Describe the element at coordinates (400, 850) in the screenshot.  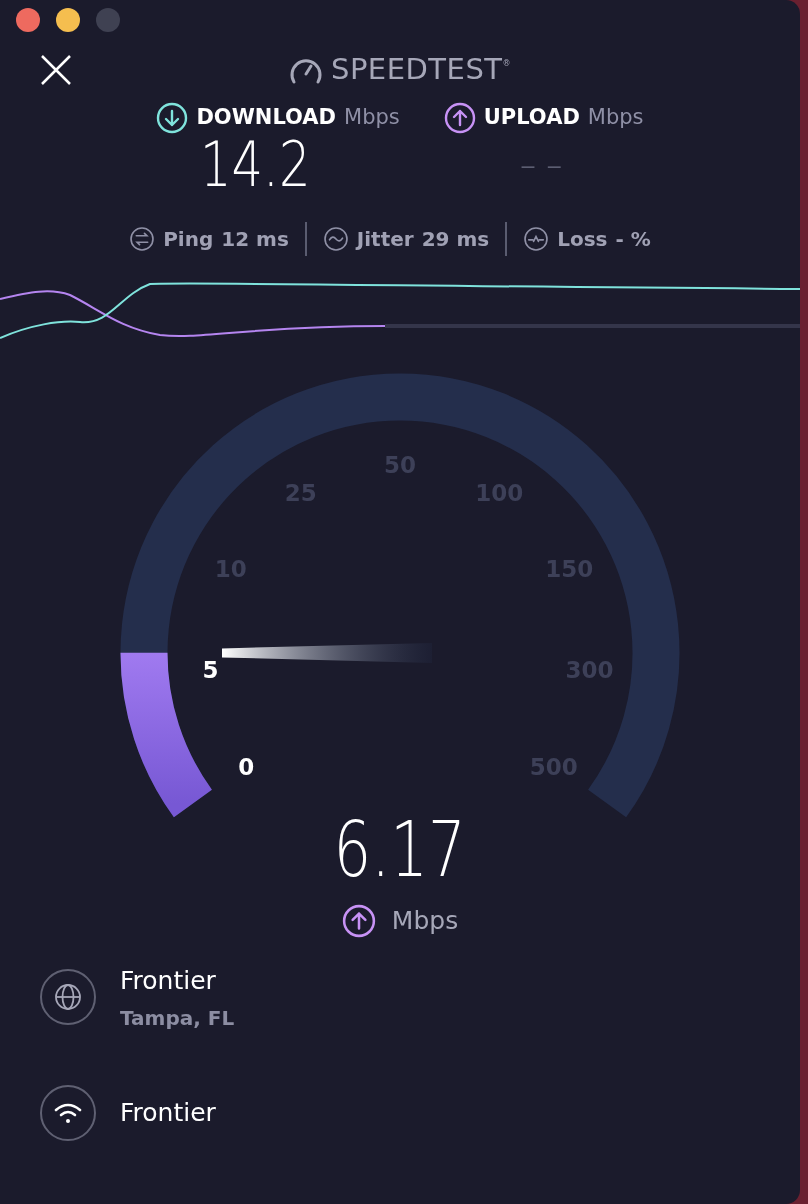
I see `speed-reading: 6.17` at that location.